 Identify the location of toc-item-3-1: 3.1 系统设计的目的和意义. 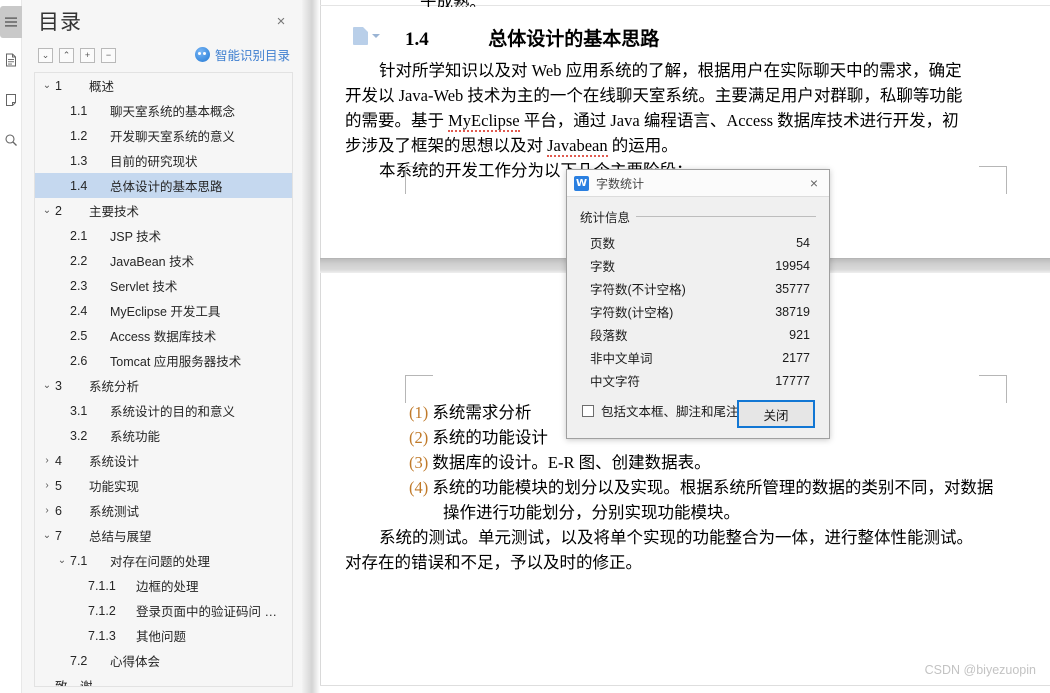
(163, 410).